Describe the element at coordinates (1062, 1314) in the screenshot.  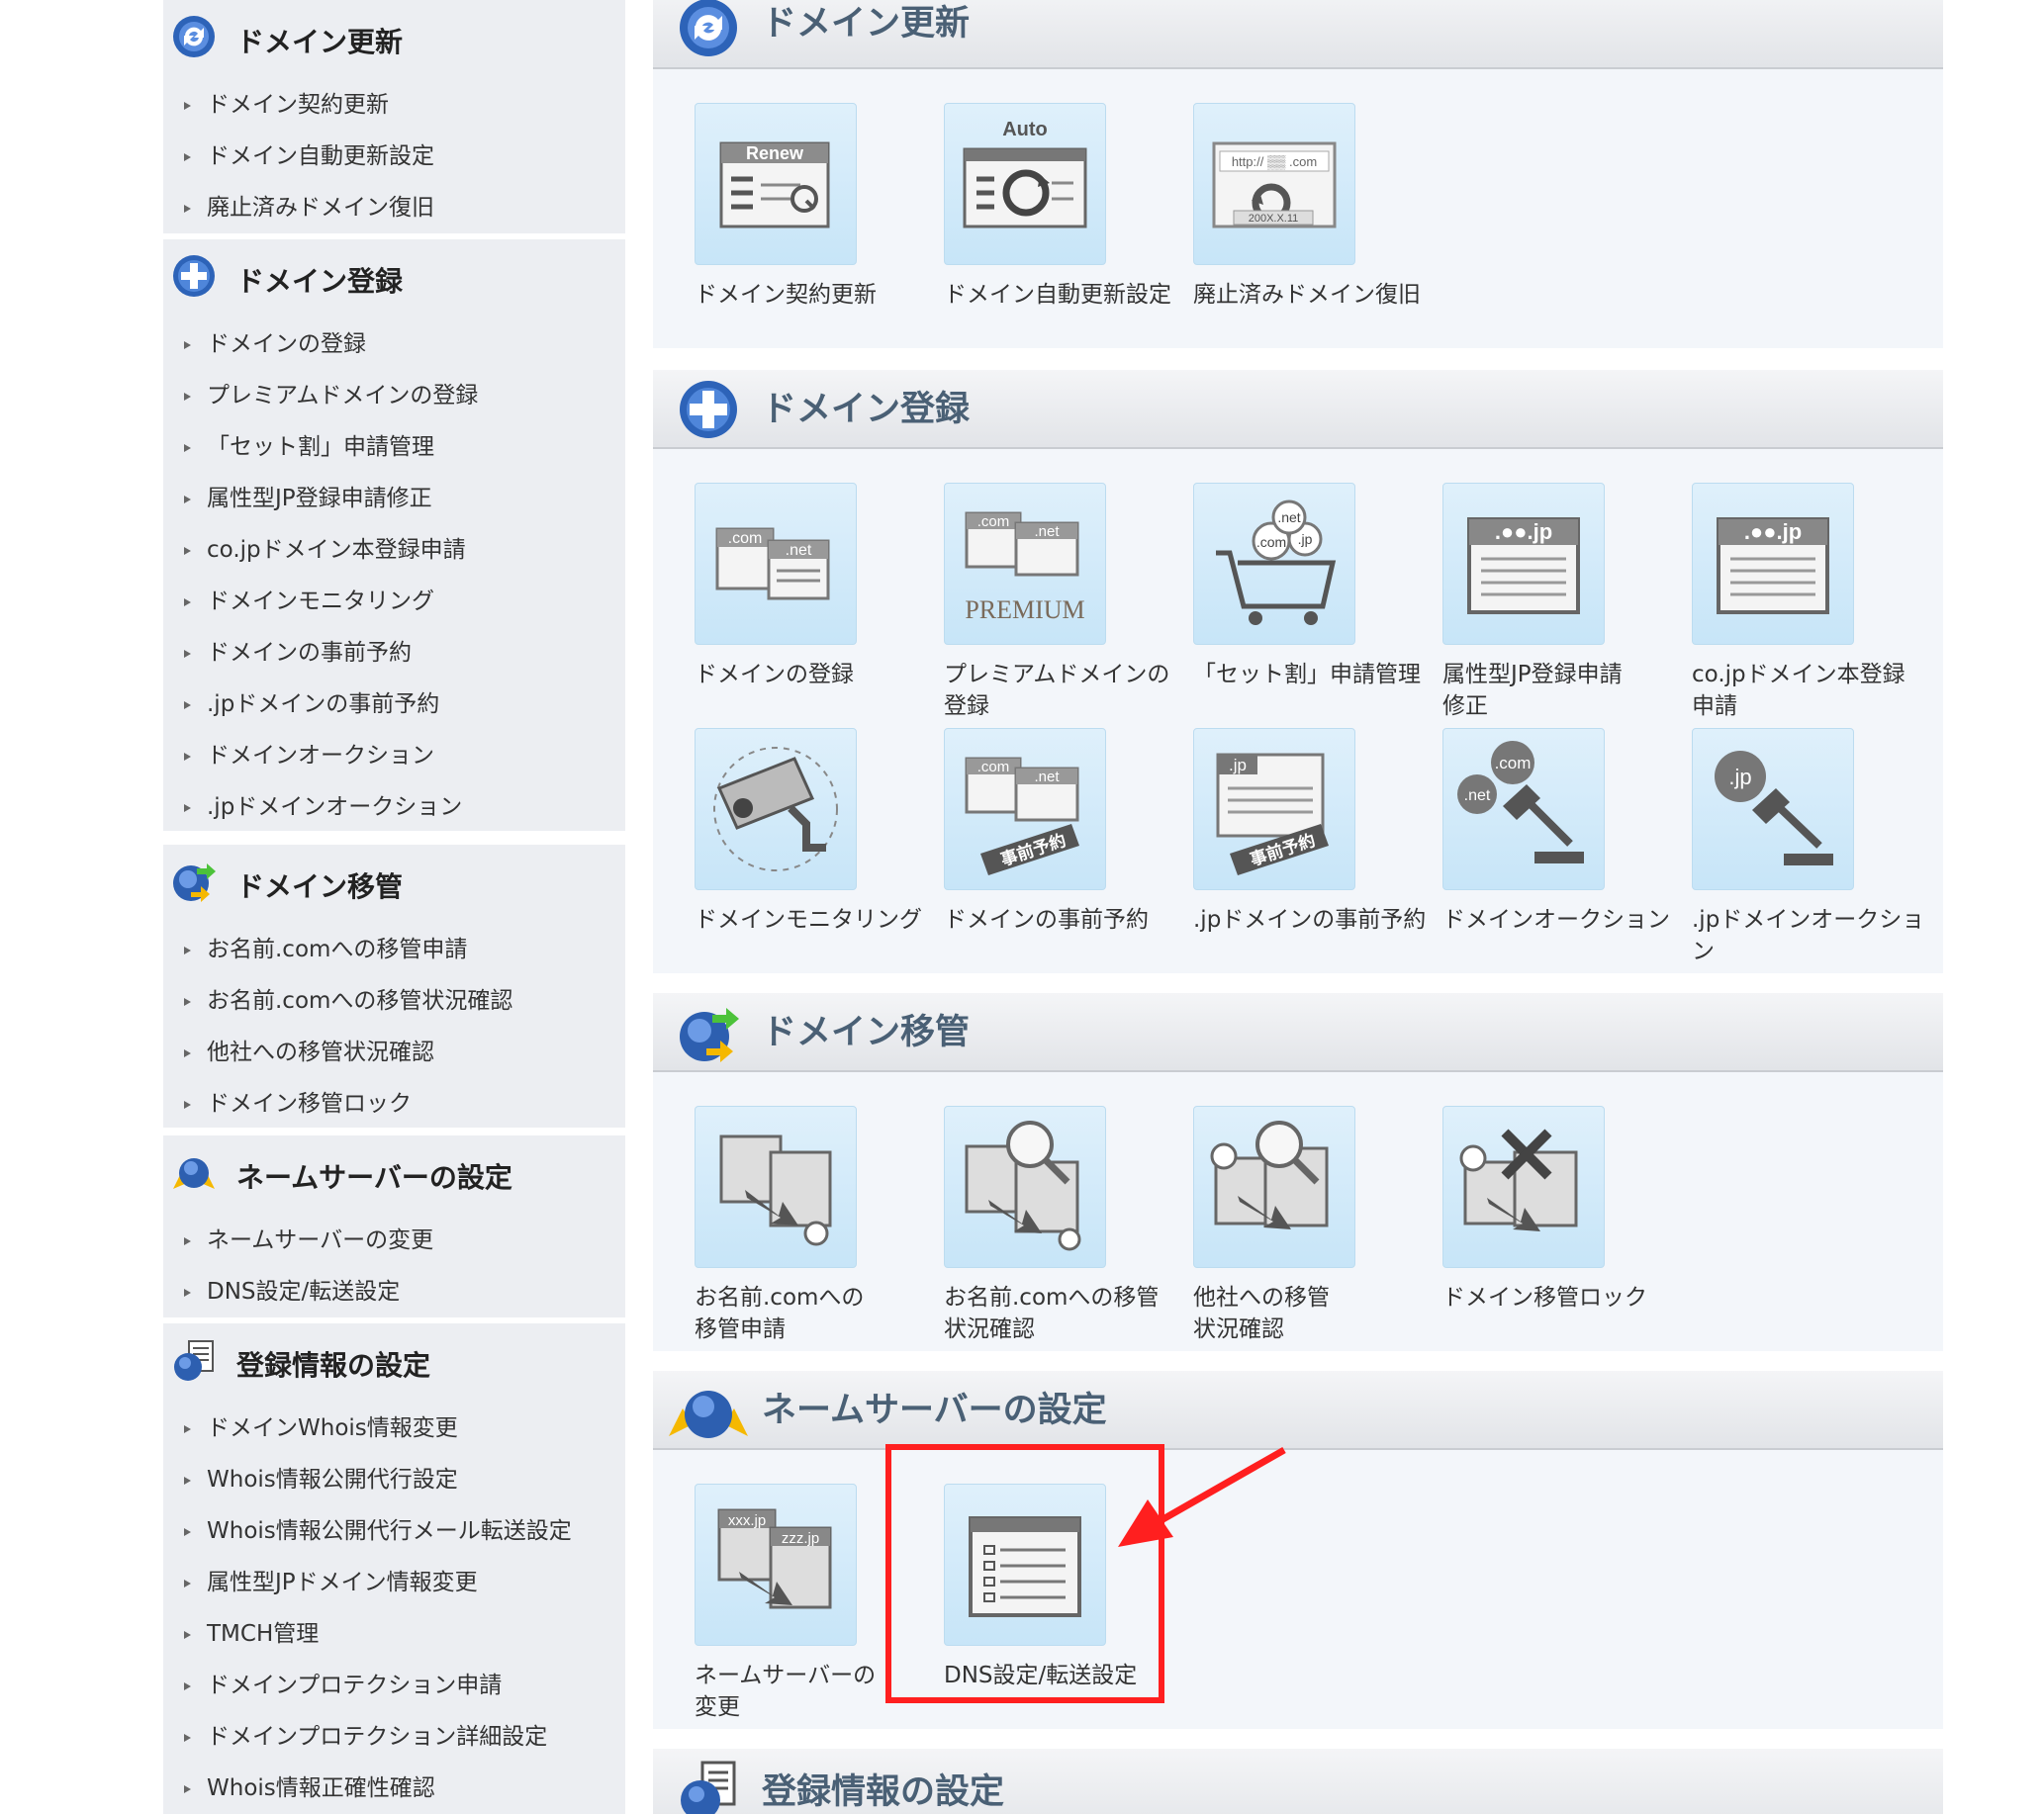
I see `tile-label: お名前.comへの移管 状況確認` at that location.